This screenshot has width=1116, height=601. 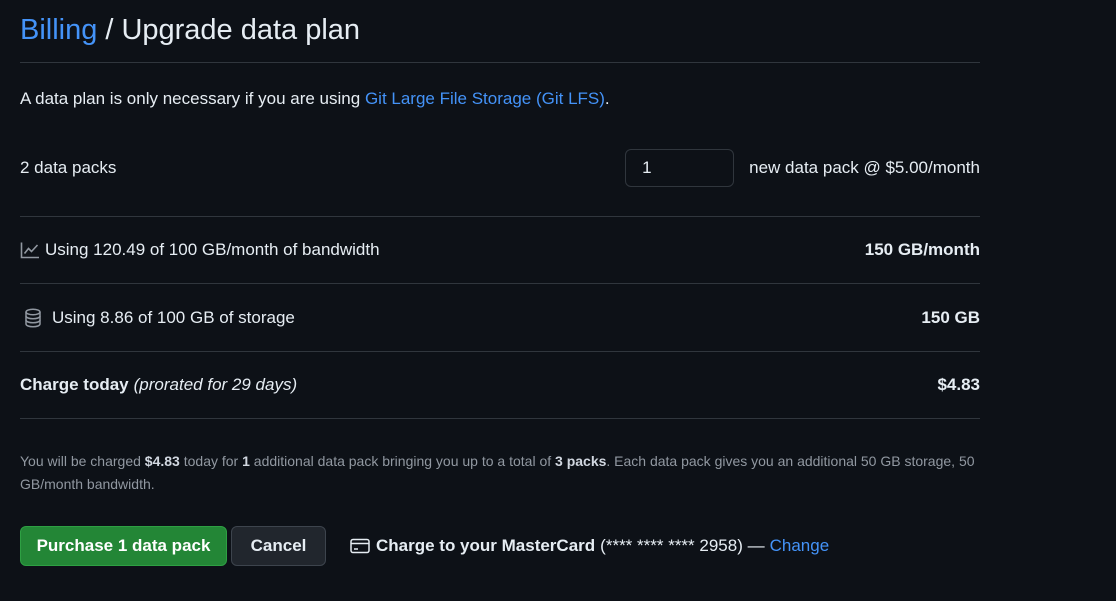 I want to click on change-payment-link: Change, so click(x=800, y=546).